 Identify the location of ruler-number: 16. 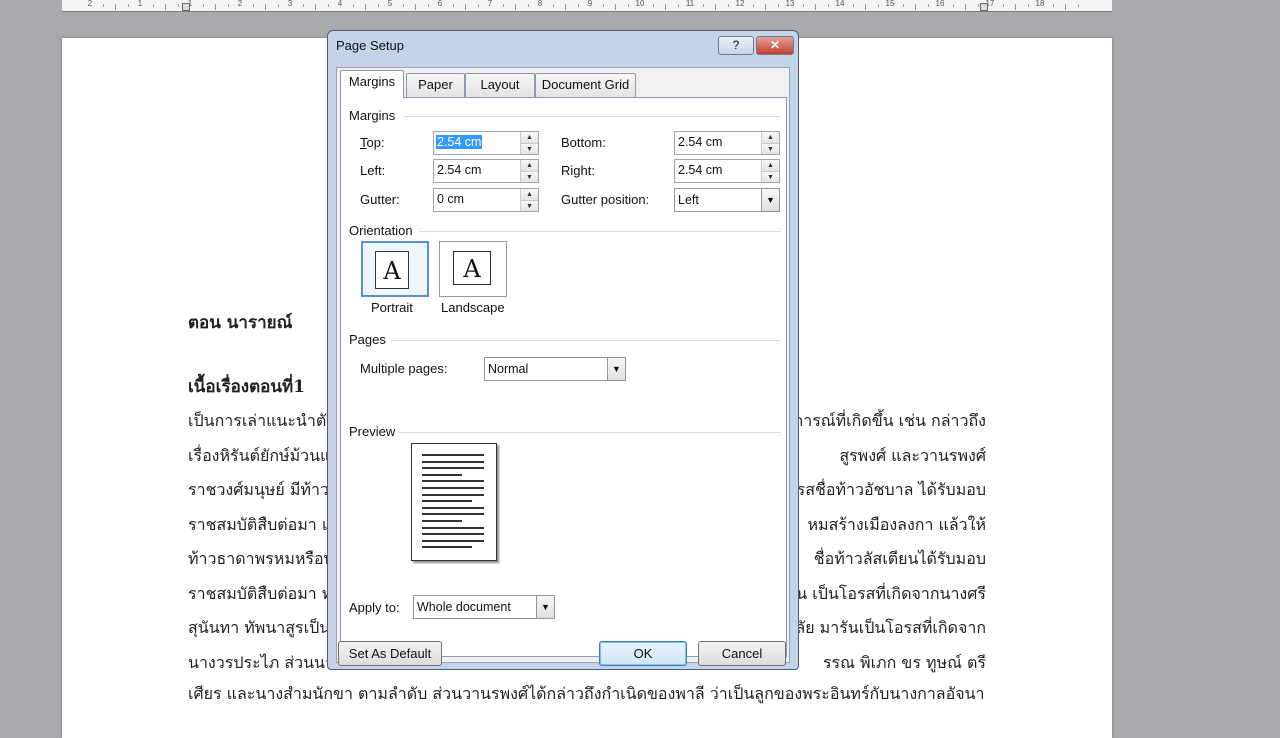
(940, 4).